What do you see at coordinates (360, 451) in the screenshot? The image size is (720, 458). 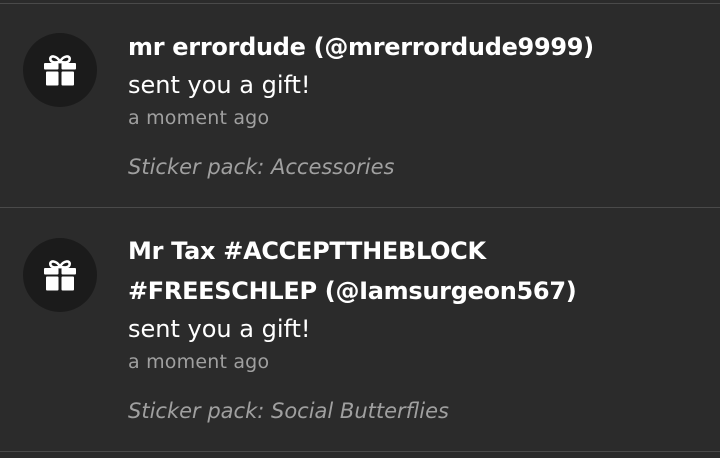 I see `divider` at bounding box center [360, 451].